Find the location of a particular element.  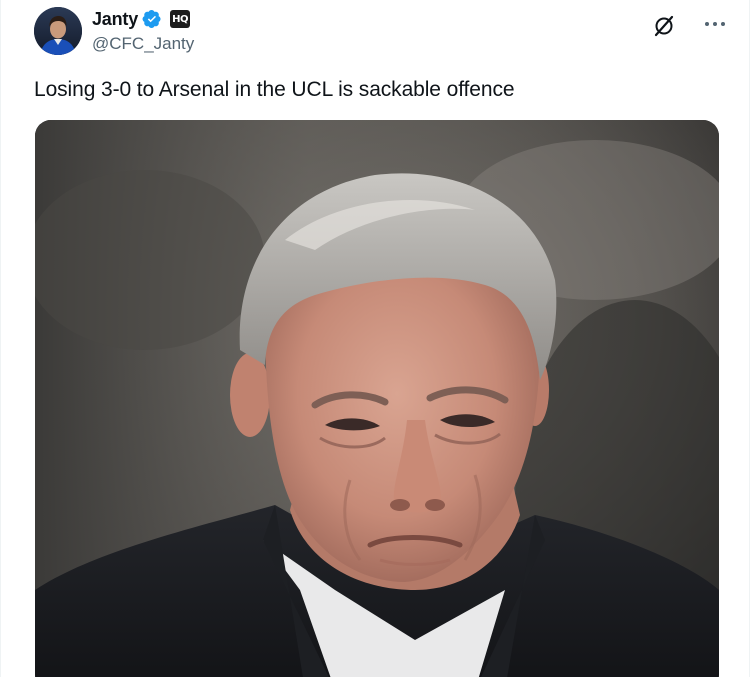

display-name: Janty is located at coordinates (115, 19).